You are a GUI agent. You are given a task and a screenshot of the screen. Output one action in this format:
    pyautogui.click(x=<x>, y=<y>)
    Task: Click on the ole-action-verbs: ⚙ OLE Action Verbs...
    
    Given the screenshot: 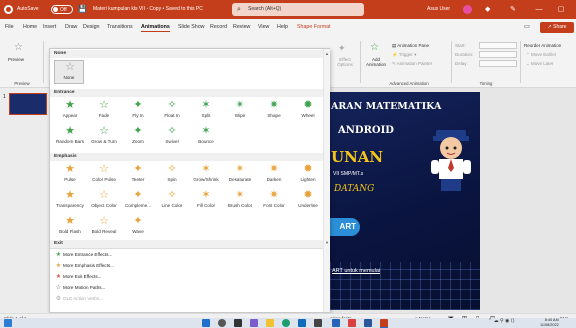 What is the action you would take?
    pyautogui.click(x=78, y=298)
    